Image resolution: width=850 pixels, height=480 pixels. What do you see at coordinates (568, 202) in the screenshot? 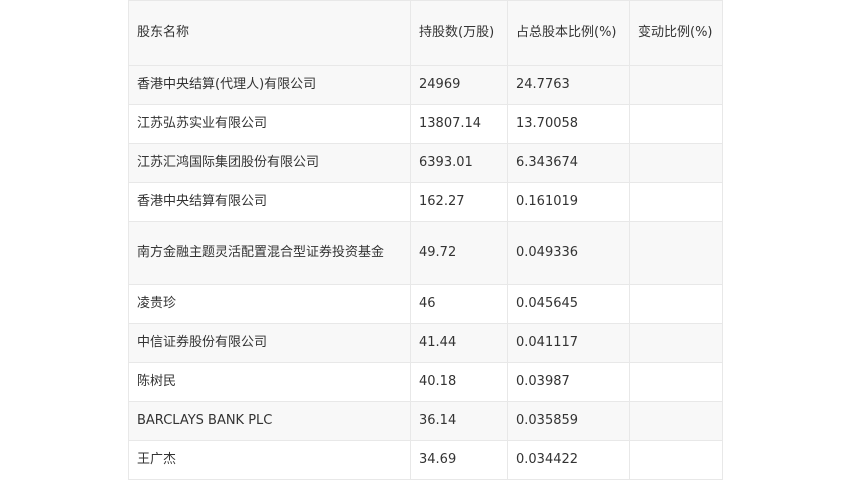
I see `cell-share-ratio: 0.161019` at bounding box center [568, 202].